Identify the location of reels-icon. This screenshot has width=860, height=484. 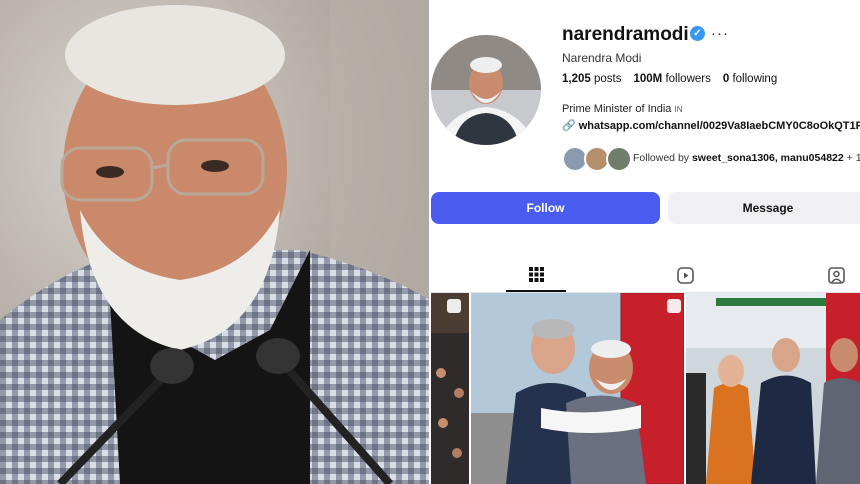
(685, 275).